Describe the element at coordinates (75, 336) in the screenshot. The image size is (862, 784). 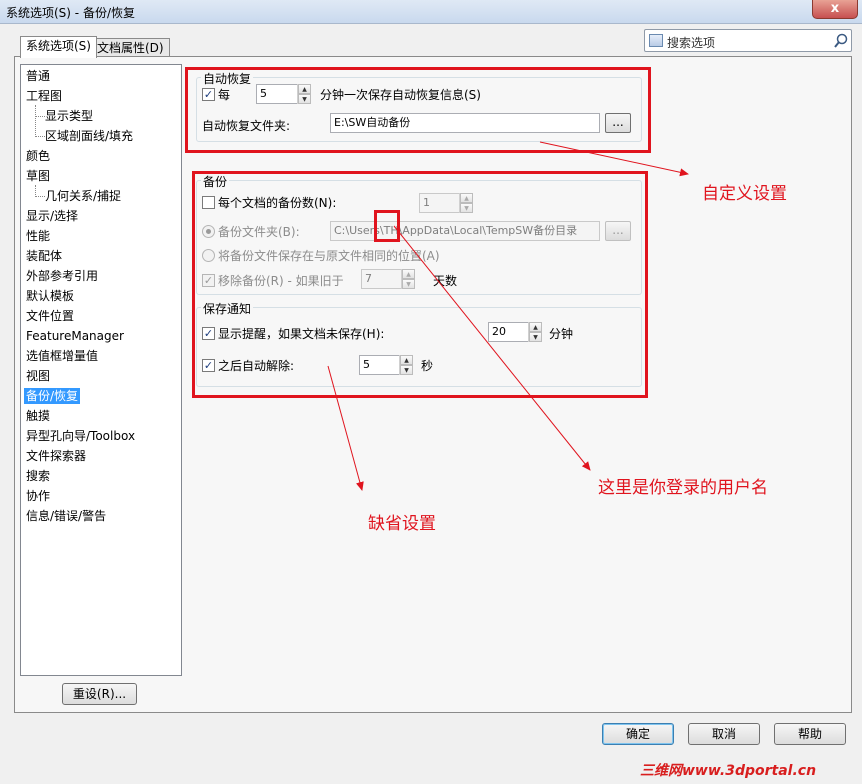
I see `tree-item-featuremanager: FeatureManager` at that location.